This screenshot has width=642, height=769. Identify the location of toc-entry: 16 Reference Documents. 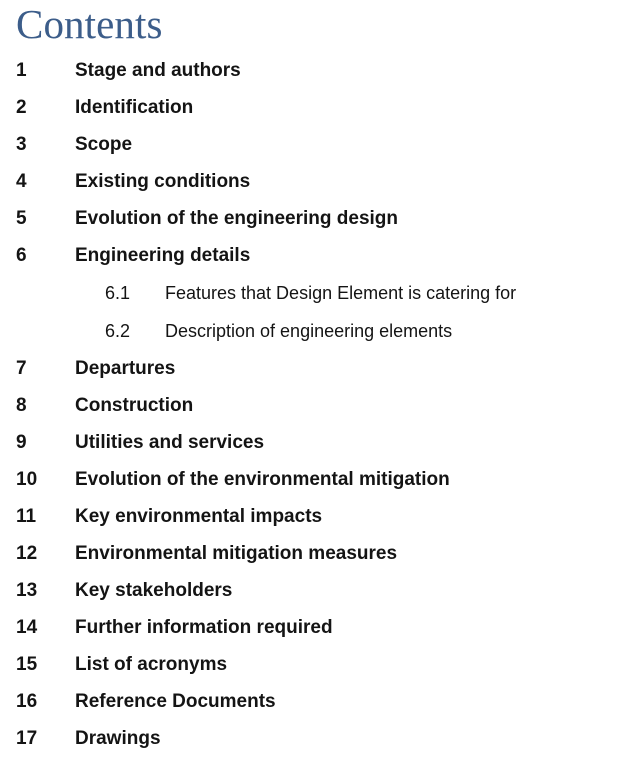
(321, 701).